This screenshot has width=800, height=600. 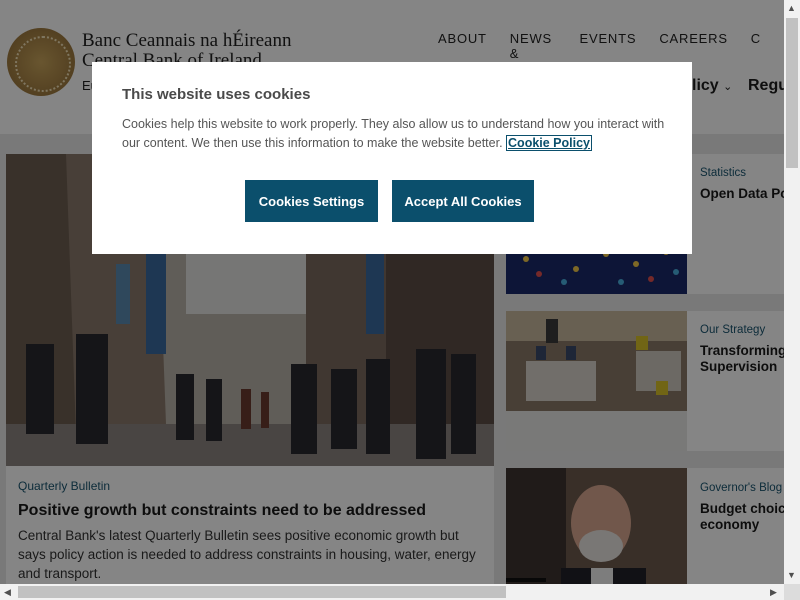 I want to click on scroll-down-icon: ▼, so click(x=791, y=575).